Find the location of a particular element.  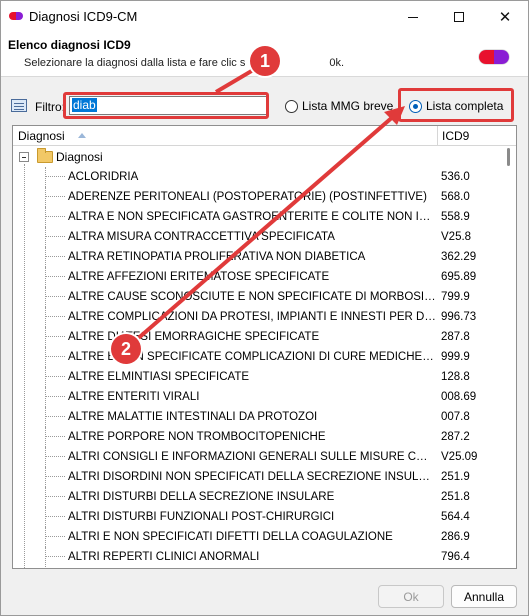

app-pill-icon is located at coordinates (16, 16).